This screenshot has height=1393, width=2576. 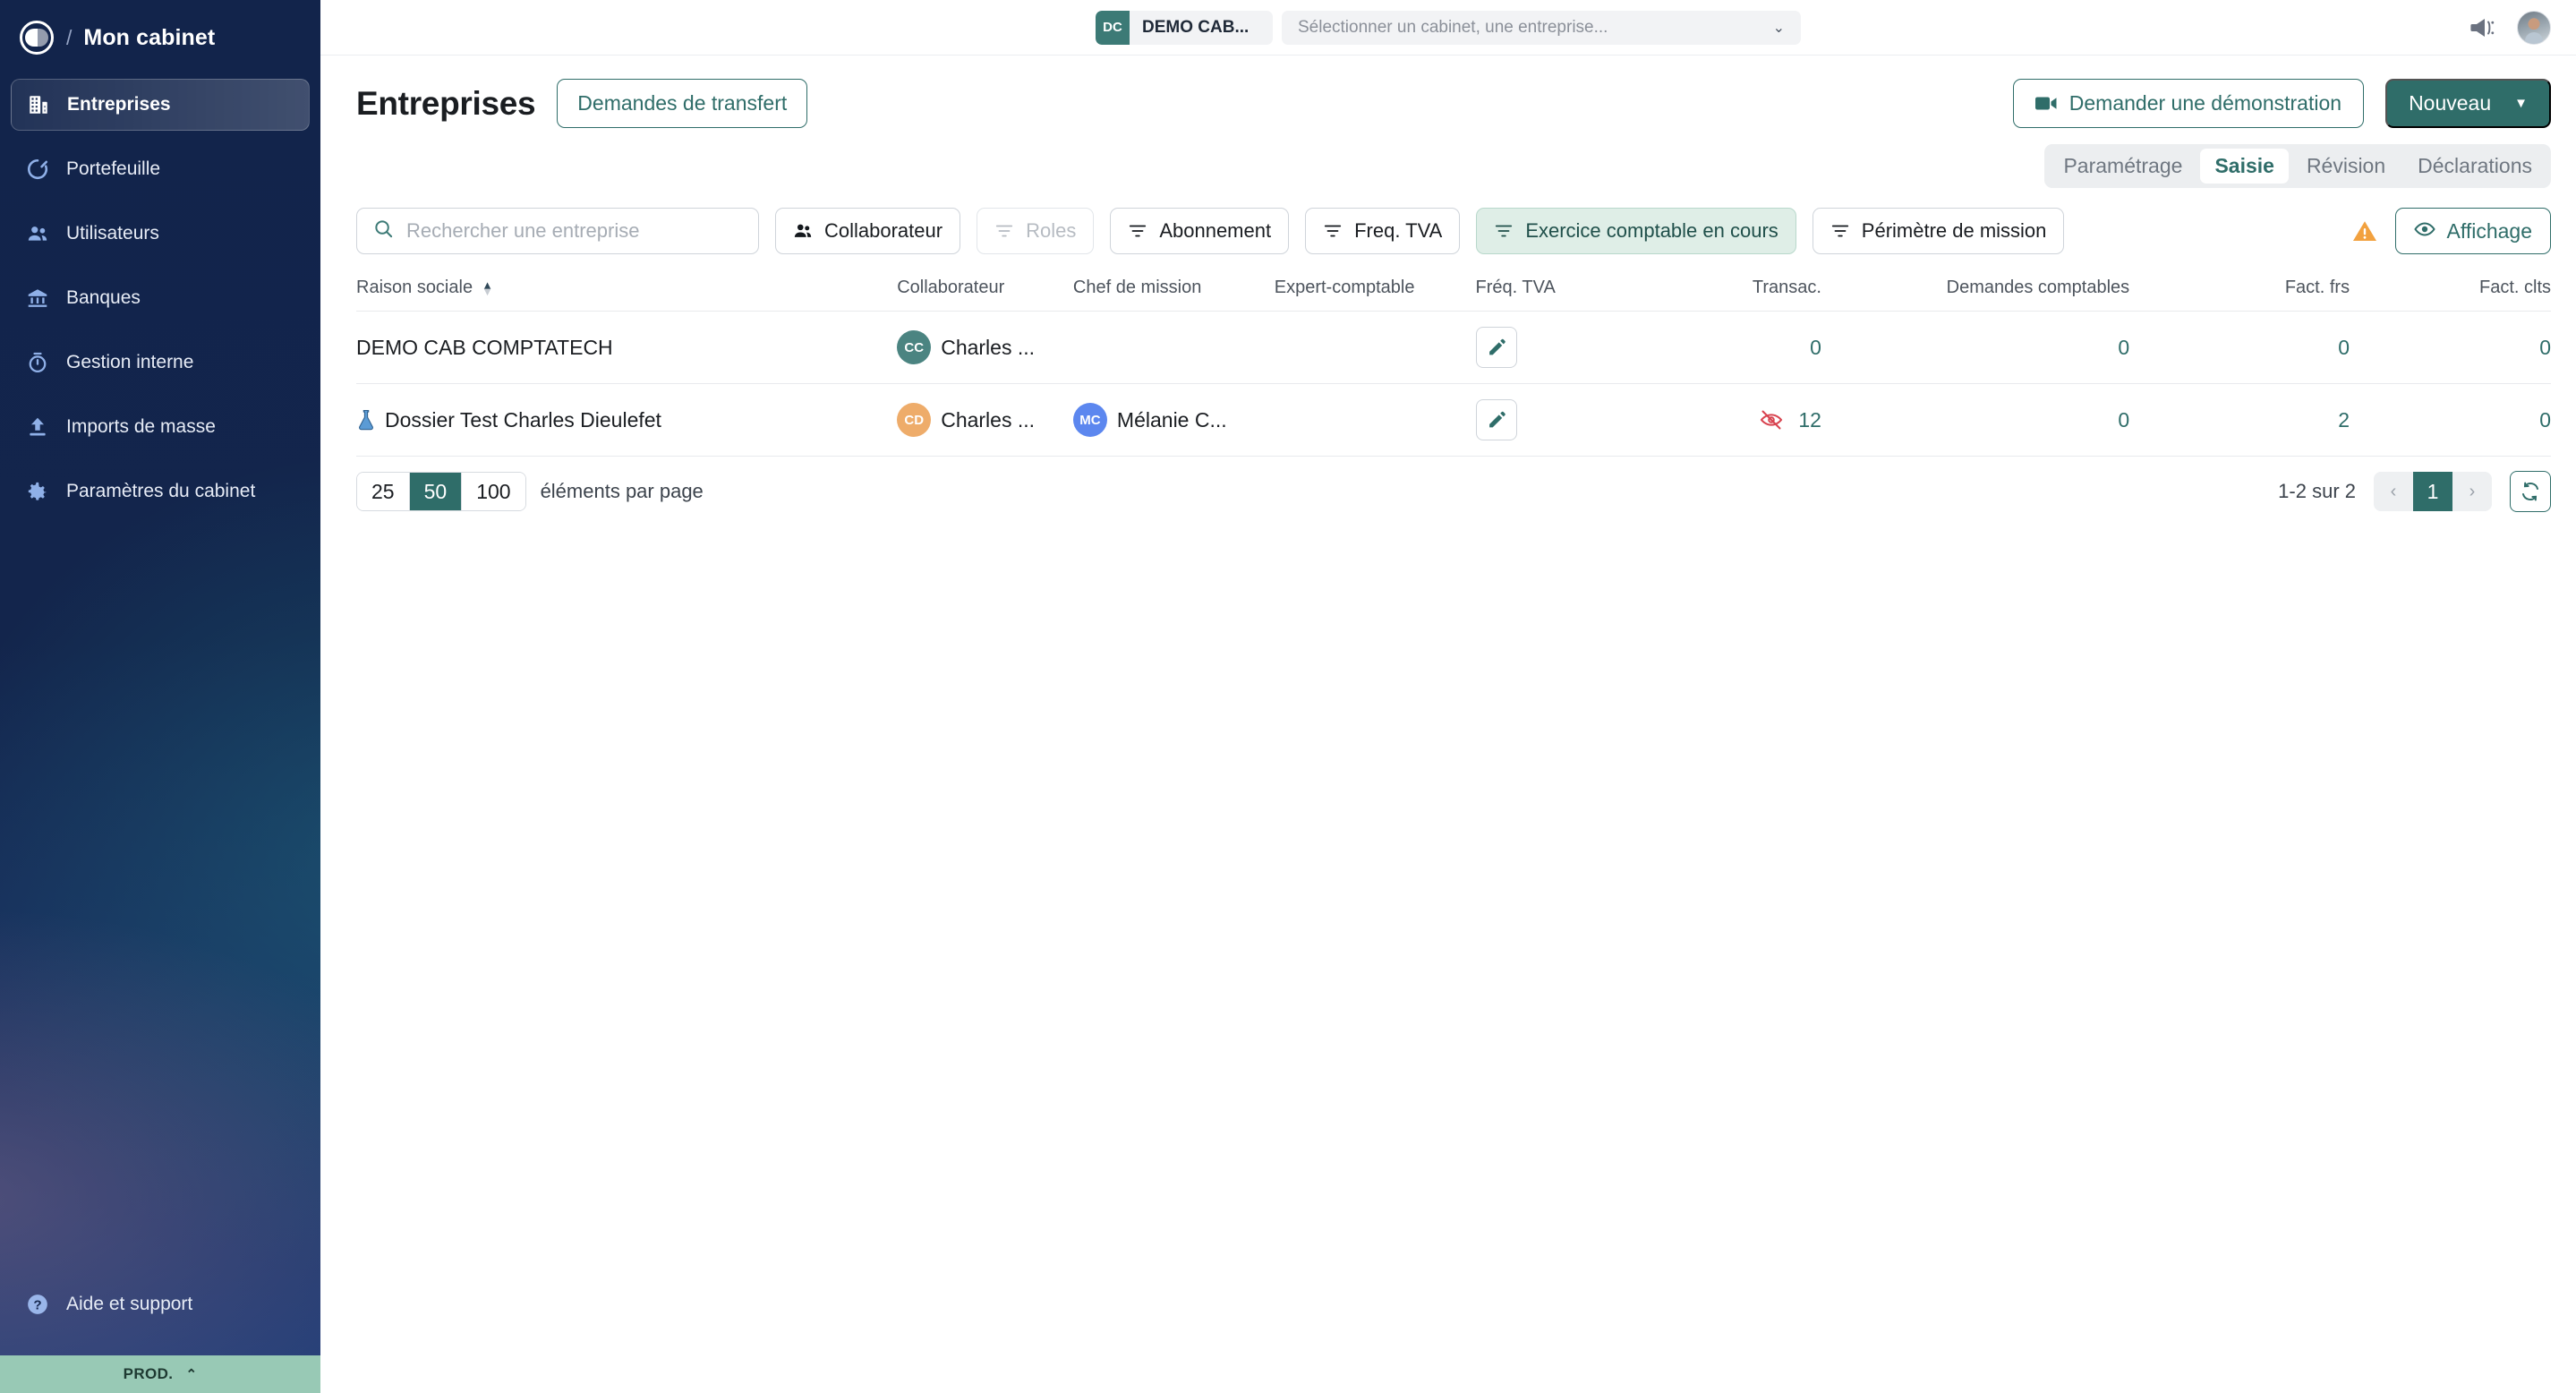 What do you see at coordinates (2344, 348) in the screenshot?
I see `fact-frs-value: 0` at bounding box center [2344, 348].